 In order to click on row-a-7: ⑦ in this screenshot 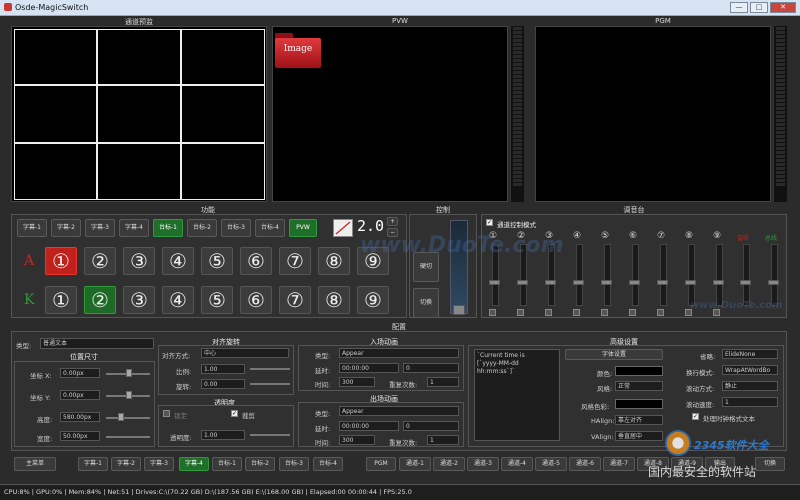, I will do `click(295, 261)`.